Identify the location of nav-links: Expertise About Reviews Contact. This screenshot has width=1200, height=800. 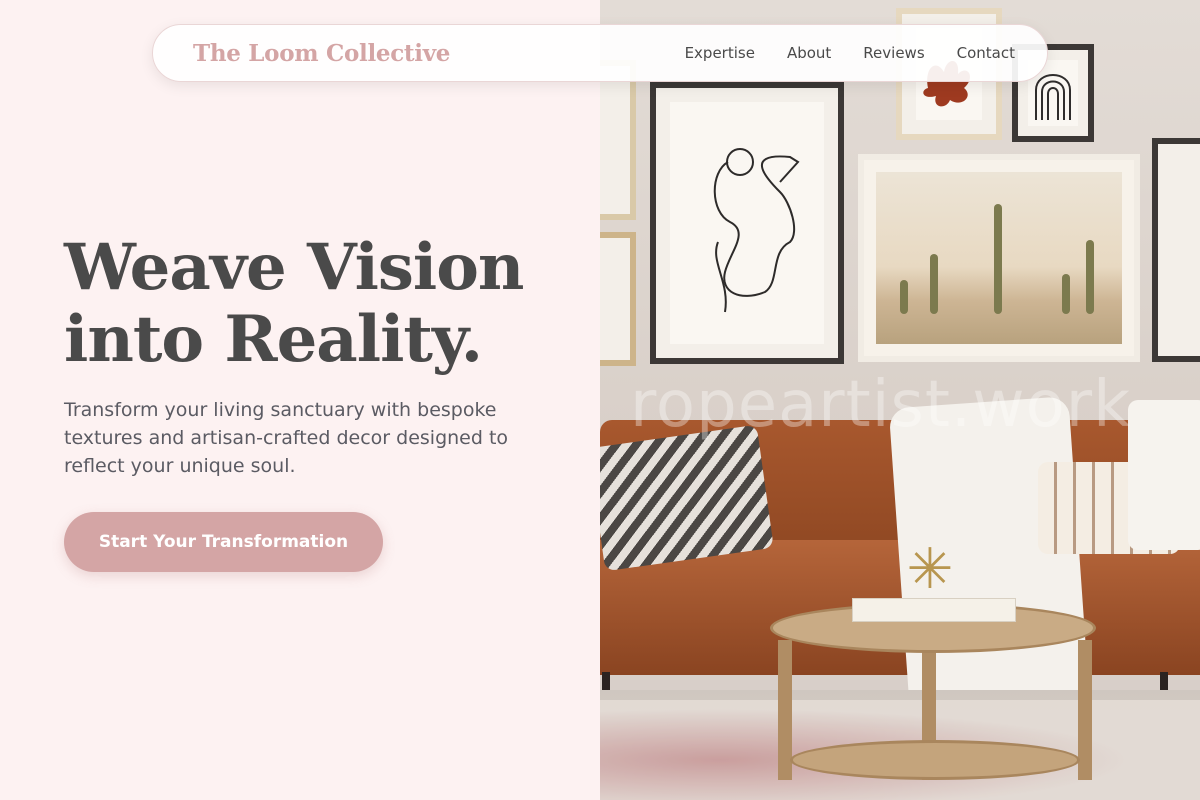
(850, 53).